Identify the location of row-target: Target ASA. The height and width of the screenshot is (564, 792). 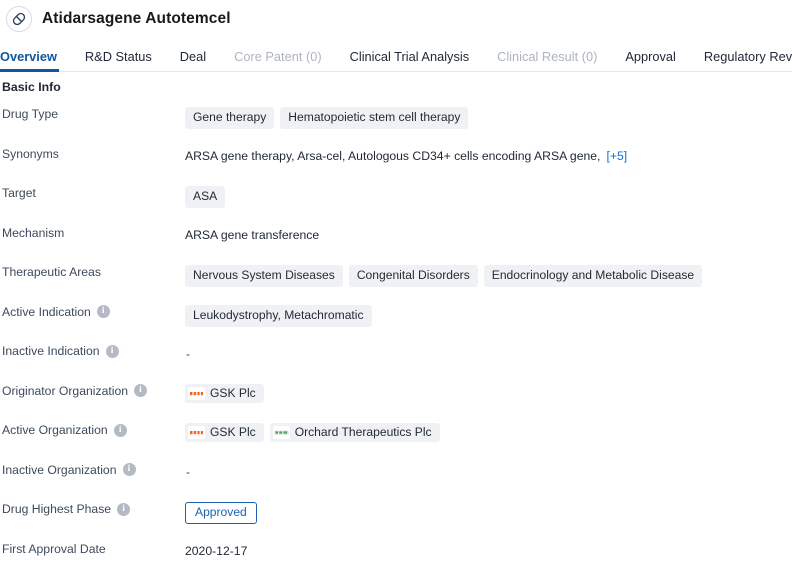
(396, 203).